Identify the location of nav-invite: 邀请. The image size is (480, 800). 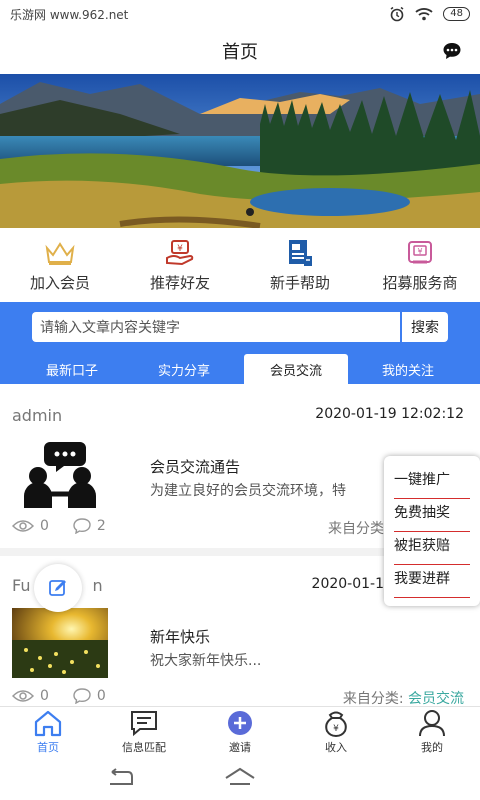
(240, 731).